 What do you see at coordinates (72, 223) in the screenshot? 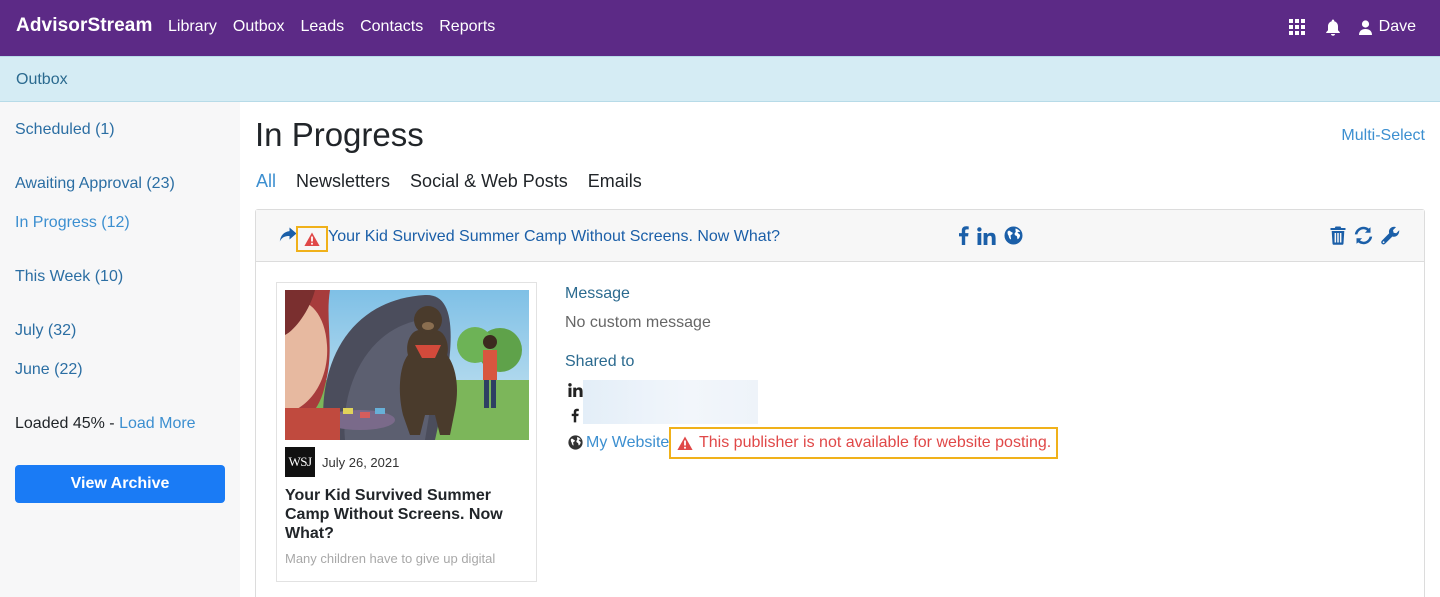
I see `sidebar-item-in-progress: In Progress (12)` at bounding box center [72, 223].